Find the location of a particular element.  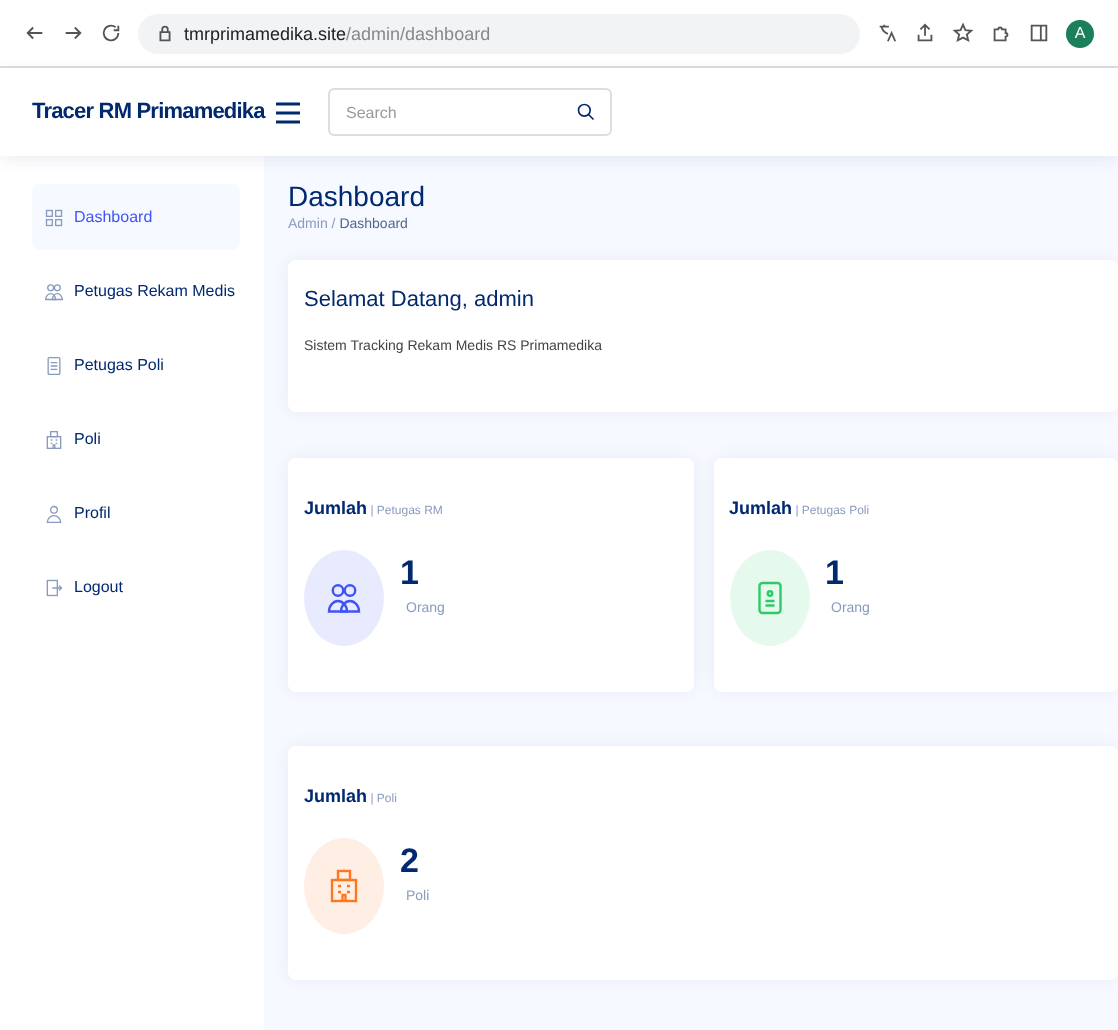

forward-icon is located at coordinates (73, 33).